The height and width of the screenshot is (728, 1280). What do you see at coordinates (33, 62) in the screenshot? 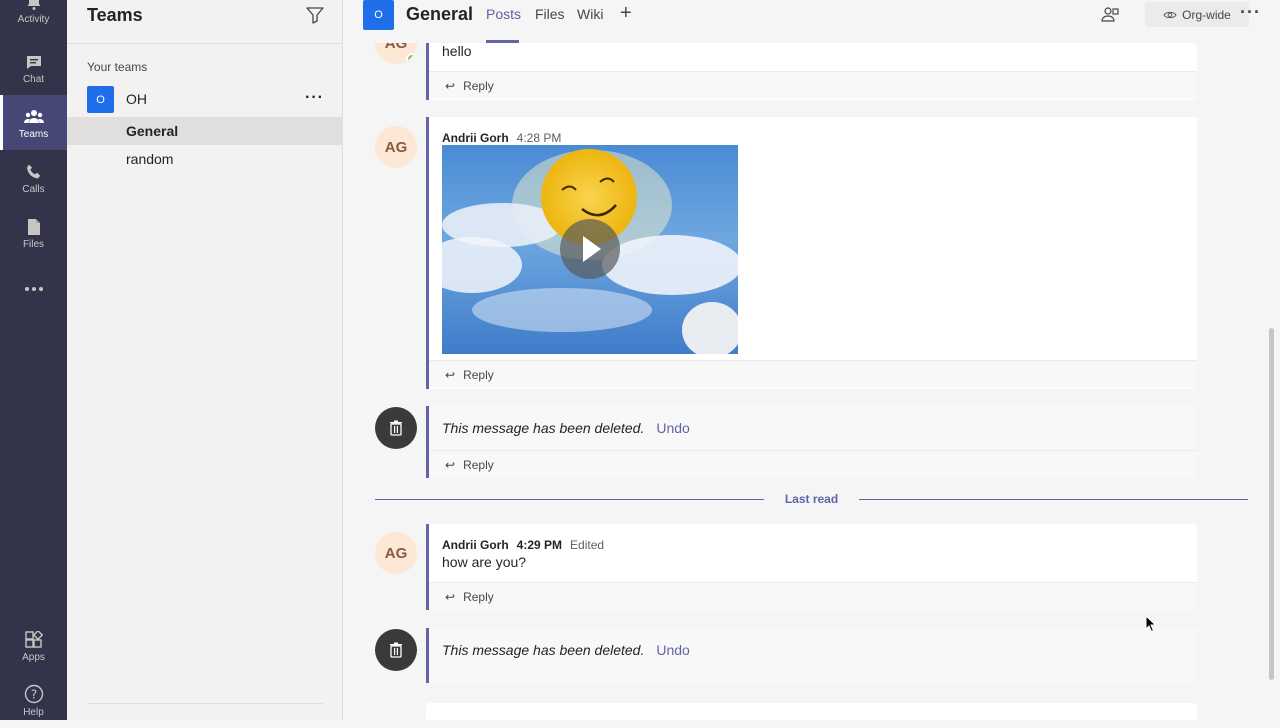
I see `chat-icon` at bounding box center [33, 62].